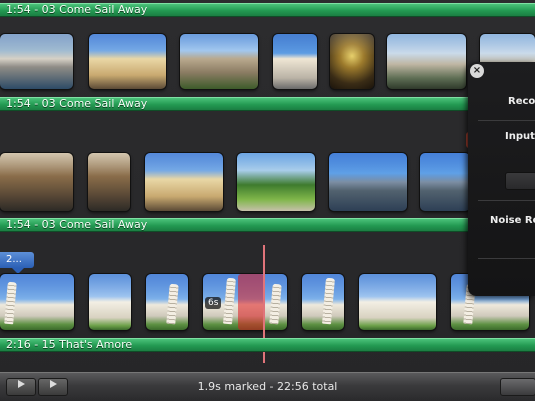  Describe the element at coordinates (267, 386) in the screenshot. I see `status-text: 1.9s marked - 22:56 total` at that location.